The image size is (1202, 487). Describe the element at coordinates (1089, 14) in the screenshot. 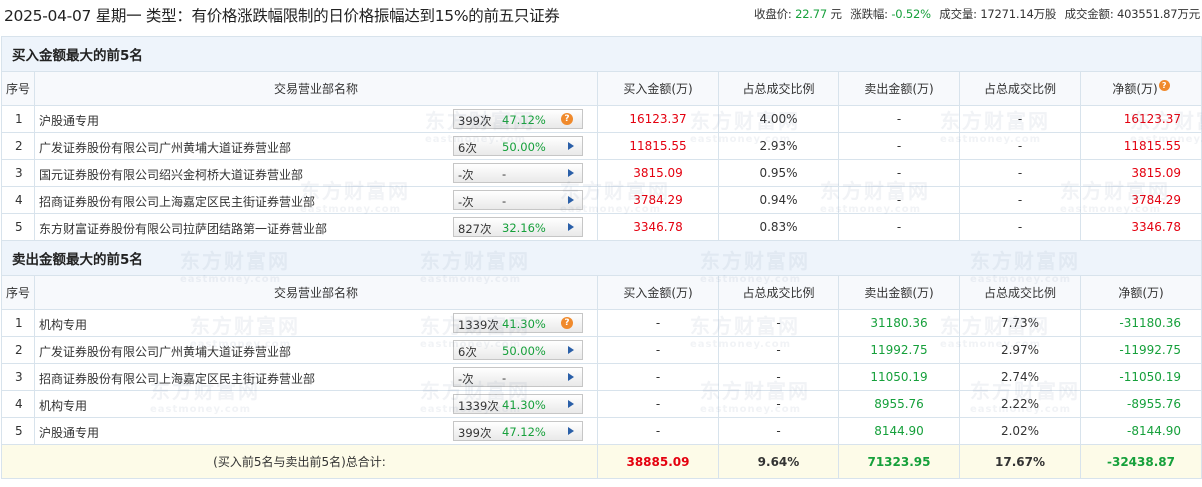

I see `amount-label: 成交金额:` at that location.